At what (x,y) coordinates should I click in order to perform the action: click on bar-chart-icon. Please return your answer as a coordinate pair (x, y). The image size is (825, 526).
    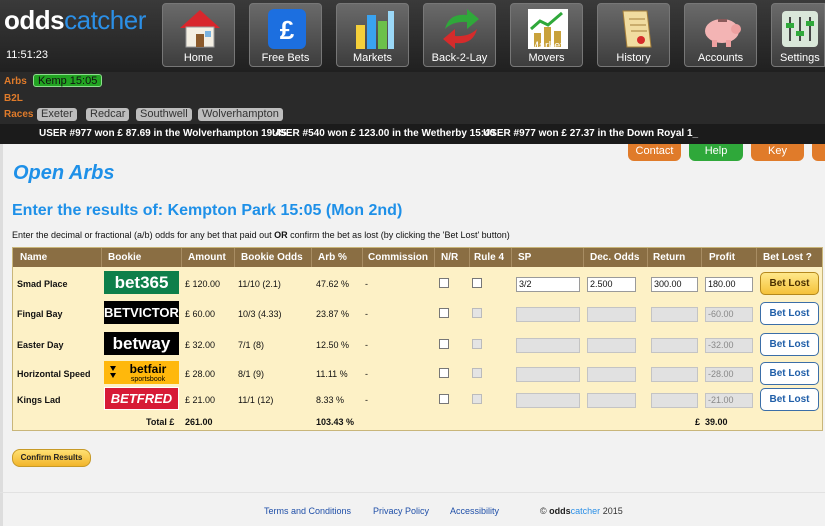
    Looking at the image, I should click on (375, 30).